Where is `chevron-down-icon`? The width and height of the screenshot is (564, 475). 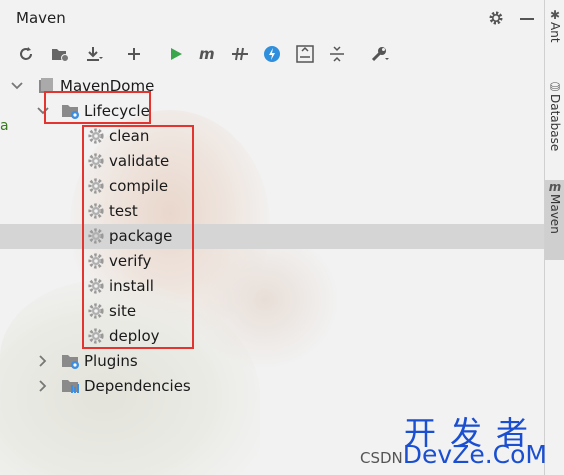 chevron-down-icon is located at coordinates (17, 85).